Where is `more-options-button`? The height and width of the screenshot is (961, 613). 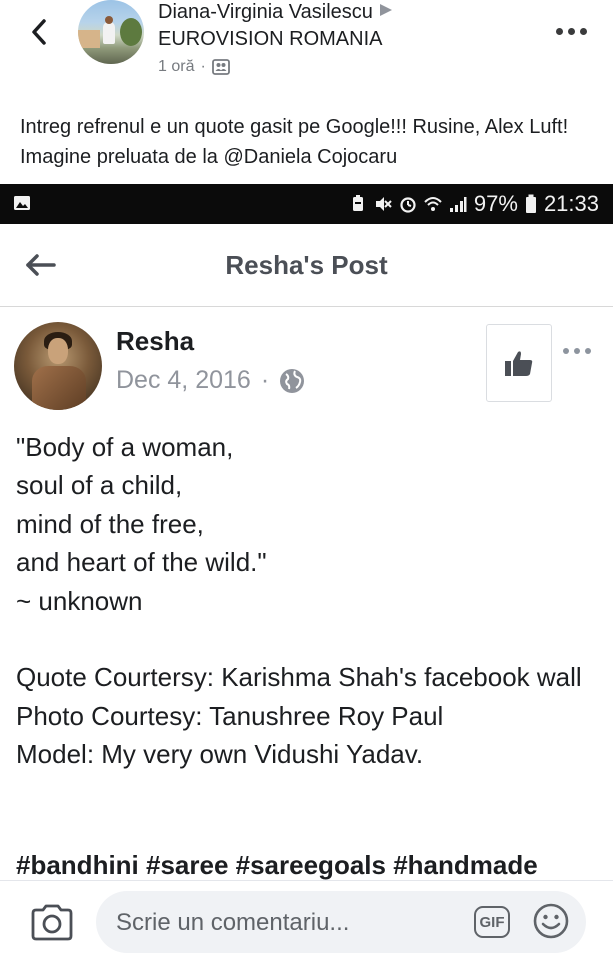
more-options-button is located at coordinates (573, 31).